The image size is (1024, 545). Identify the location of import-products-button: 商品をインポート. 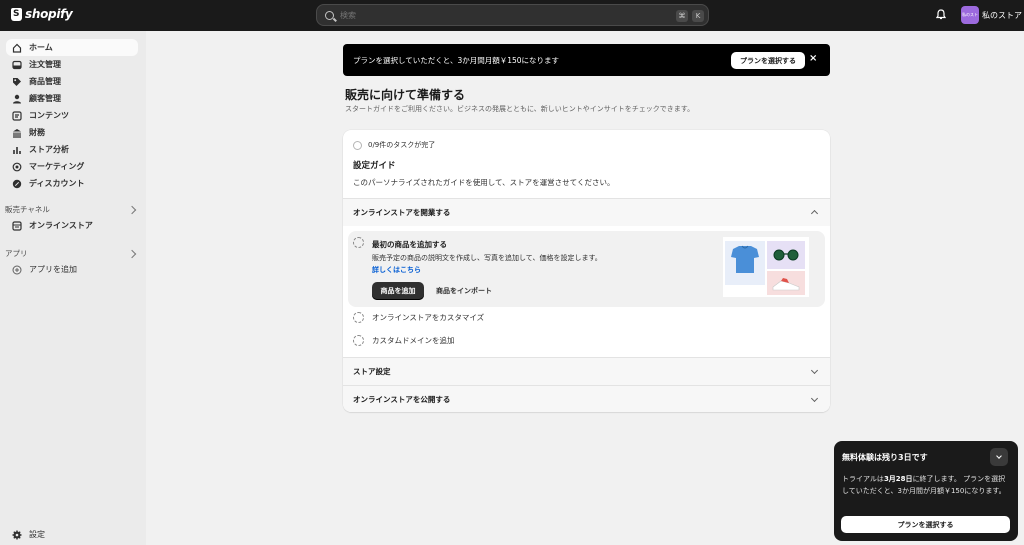
(464, 291).